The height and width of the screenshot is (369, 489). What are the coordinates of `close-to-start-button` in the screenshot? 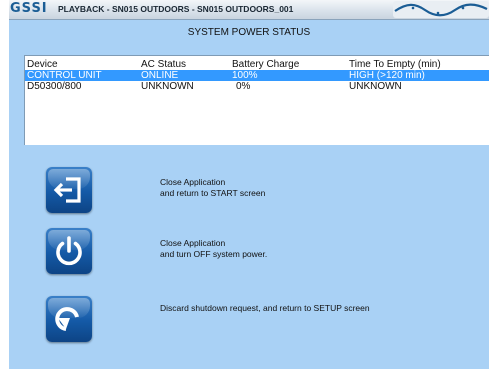 It's located at (69, 190).